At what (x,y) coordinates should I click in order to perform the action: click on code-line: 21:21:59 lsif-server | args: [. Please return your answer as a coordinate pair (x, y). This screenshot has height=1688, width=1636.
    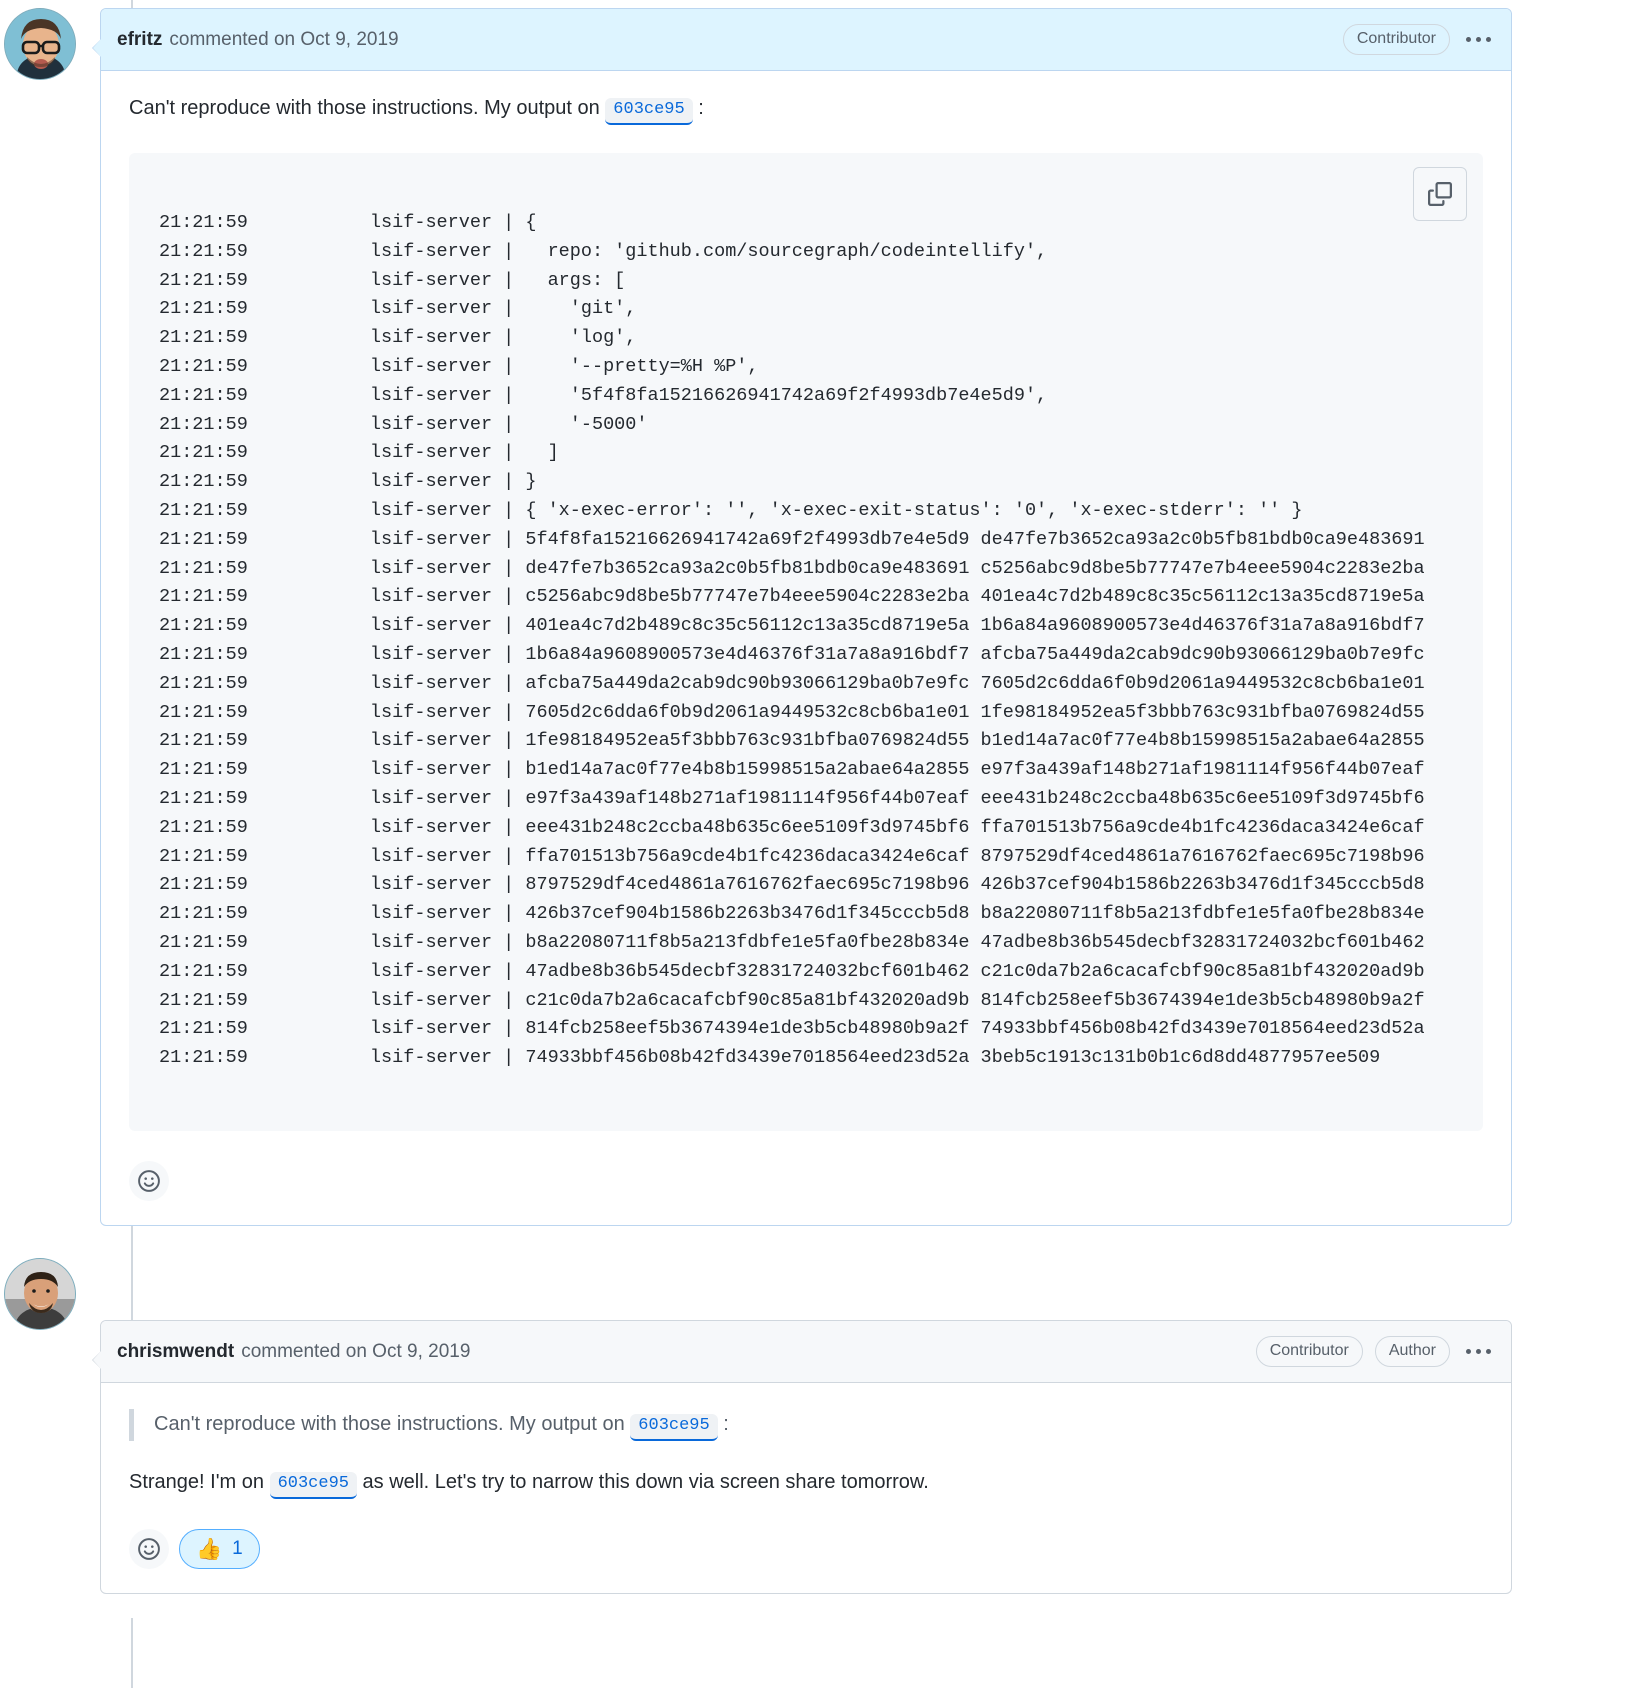
    Looking at the image, I should click on (392, 280).